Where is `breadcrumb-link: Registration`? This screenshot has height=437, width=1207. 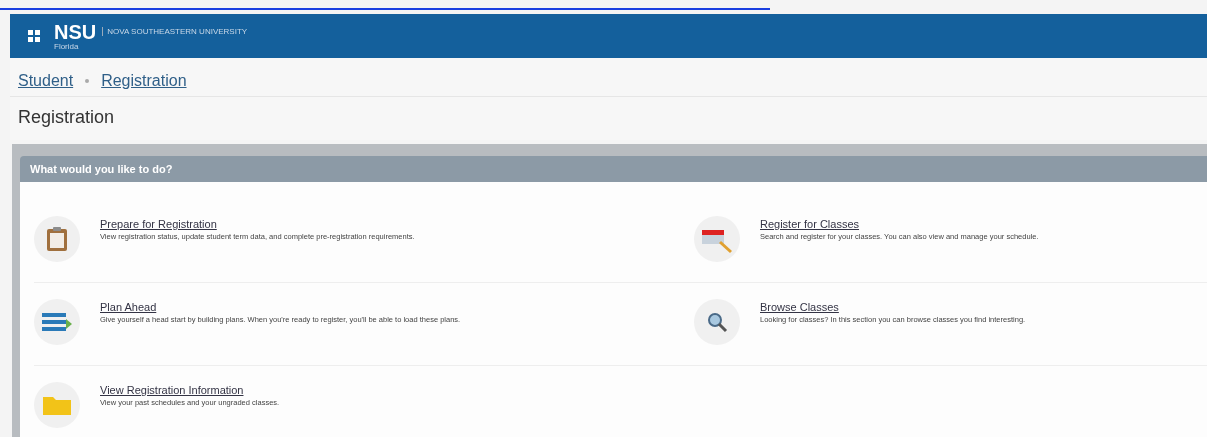 breadcrumb-link: Registration is located at coordinates (144, 81).